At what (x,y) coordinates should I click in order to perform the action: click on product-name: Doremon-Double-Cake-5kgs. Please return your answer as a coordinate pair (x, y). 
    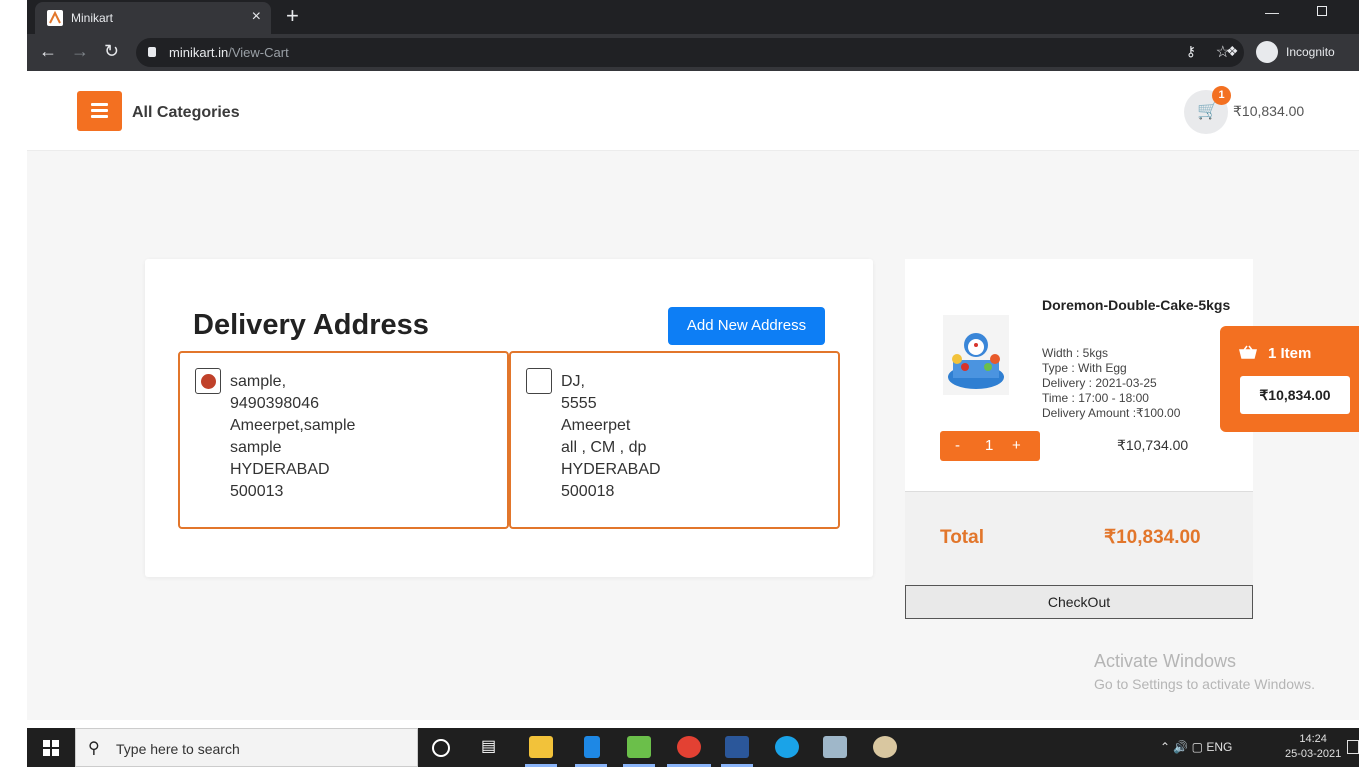
    Looking at the image, I should click on (1137, 305).